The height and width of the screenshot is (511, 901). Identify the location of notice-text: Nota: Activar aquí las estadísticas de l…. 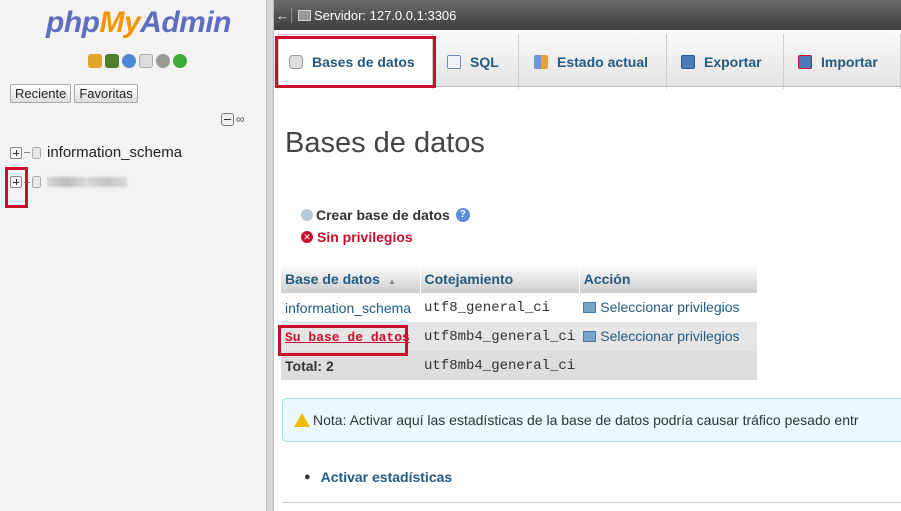
(586, 420).